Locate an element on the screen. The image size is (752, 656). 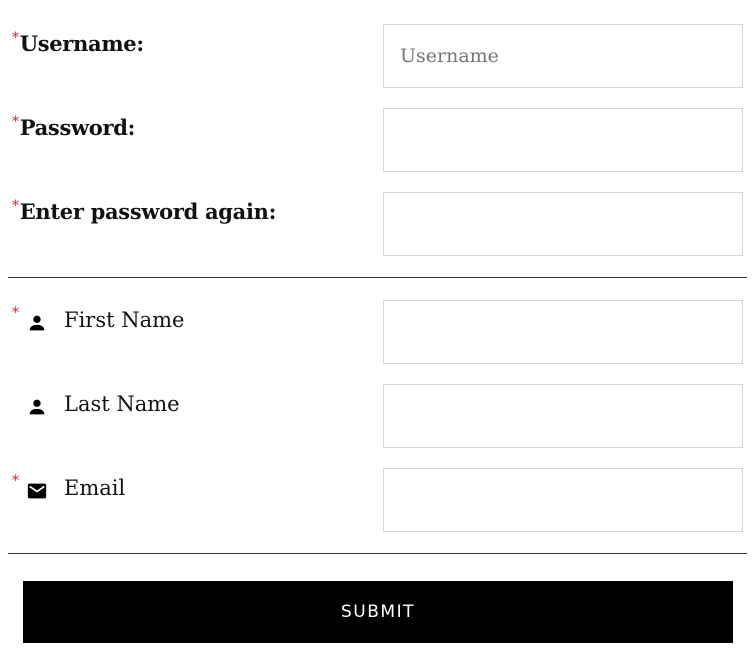
first-name-field-box is located at coordinates (563, 332).